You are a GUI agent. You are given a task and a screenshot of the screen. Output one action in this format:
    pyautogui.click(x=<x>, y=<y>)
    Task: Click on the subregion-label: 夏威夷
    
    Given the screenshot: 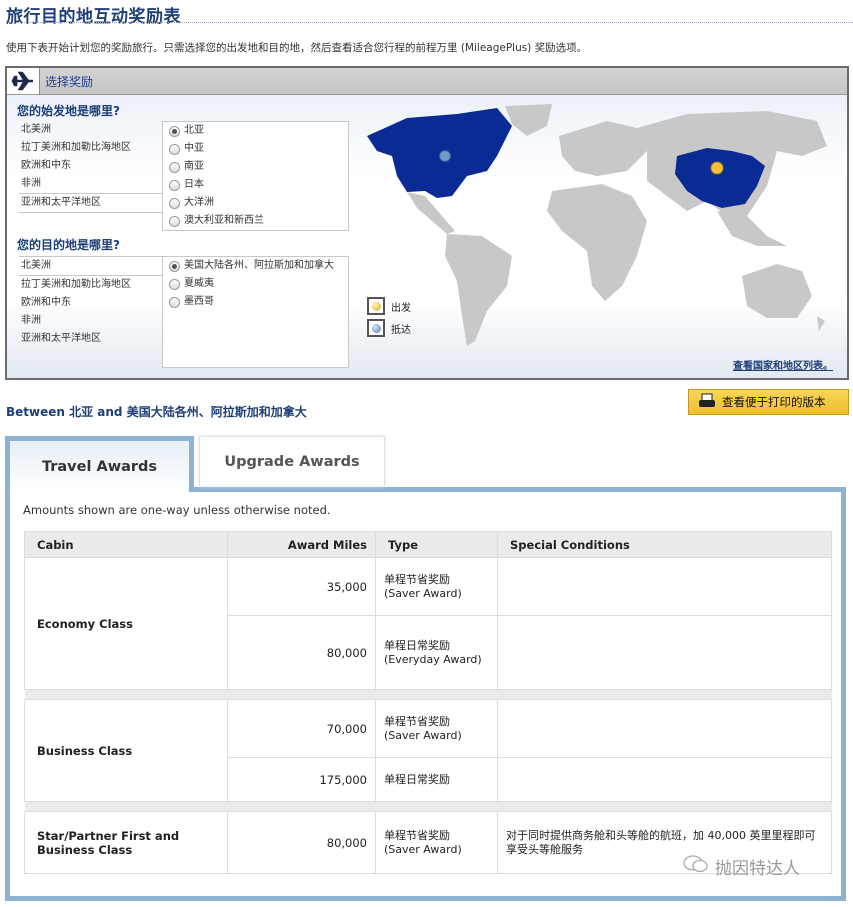 What is the action you would take?
    pyautogui.click(x=199, y=283)
    